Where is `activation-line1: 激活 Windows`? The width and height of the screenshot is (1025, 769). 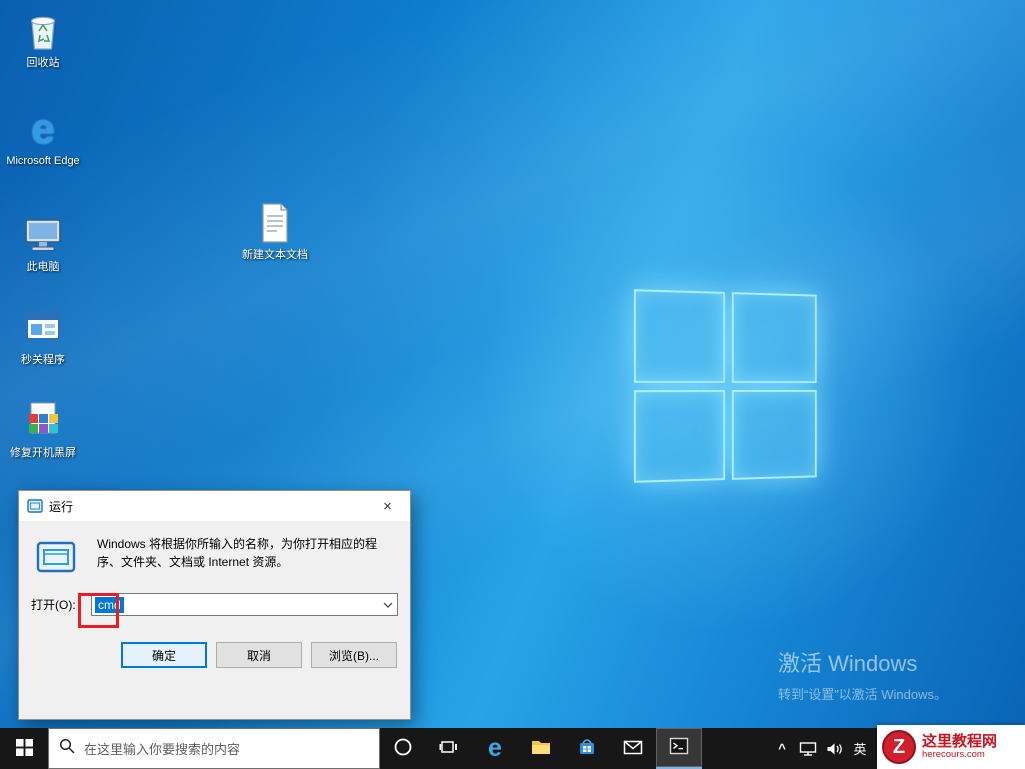
activation-line1: 激活 Windows is located at coordinates (848, 663).